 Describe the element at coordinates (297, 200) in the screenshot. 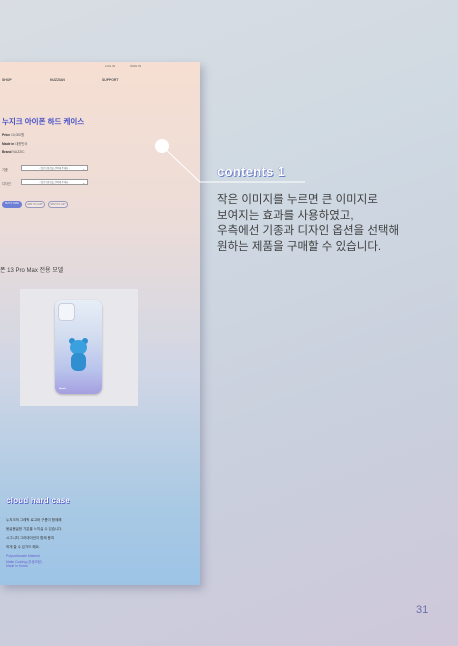

I see `description-line: 작은 이미지를 누르면 큰 이미지로` at that location.